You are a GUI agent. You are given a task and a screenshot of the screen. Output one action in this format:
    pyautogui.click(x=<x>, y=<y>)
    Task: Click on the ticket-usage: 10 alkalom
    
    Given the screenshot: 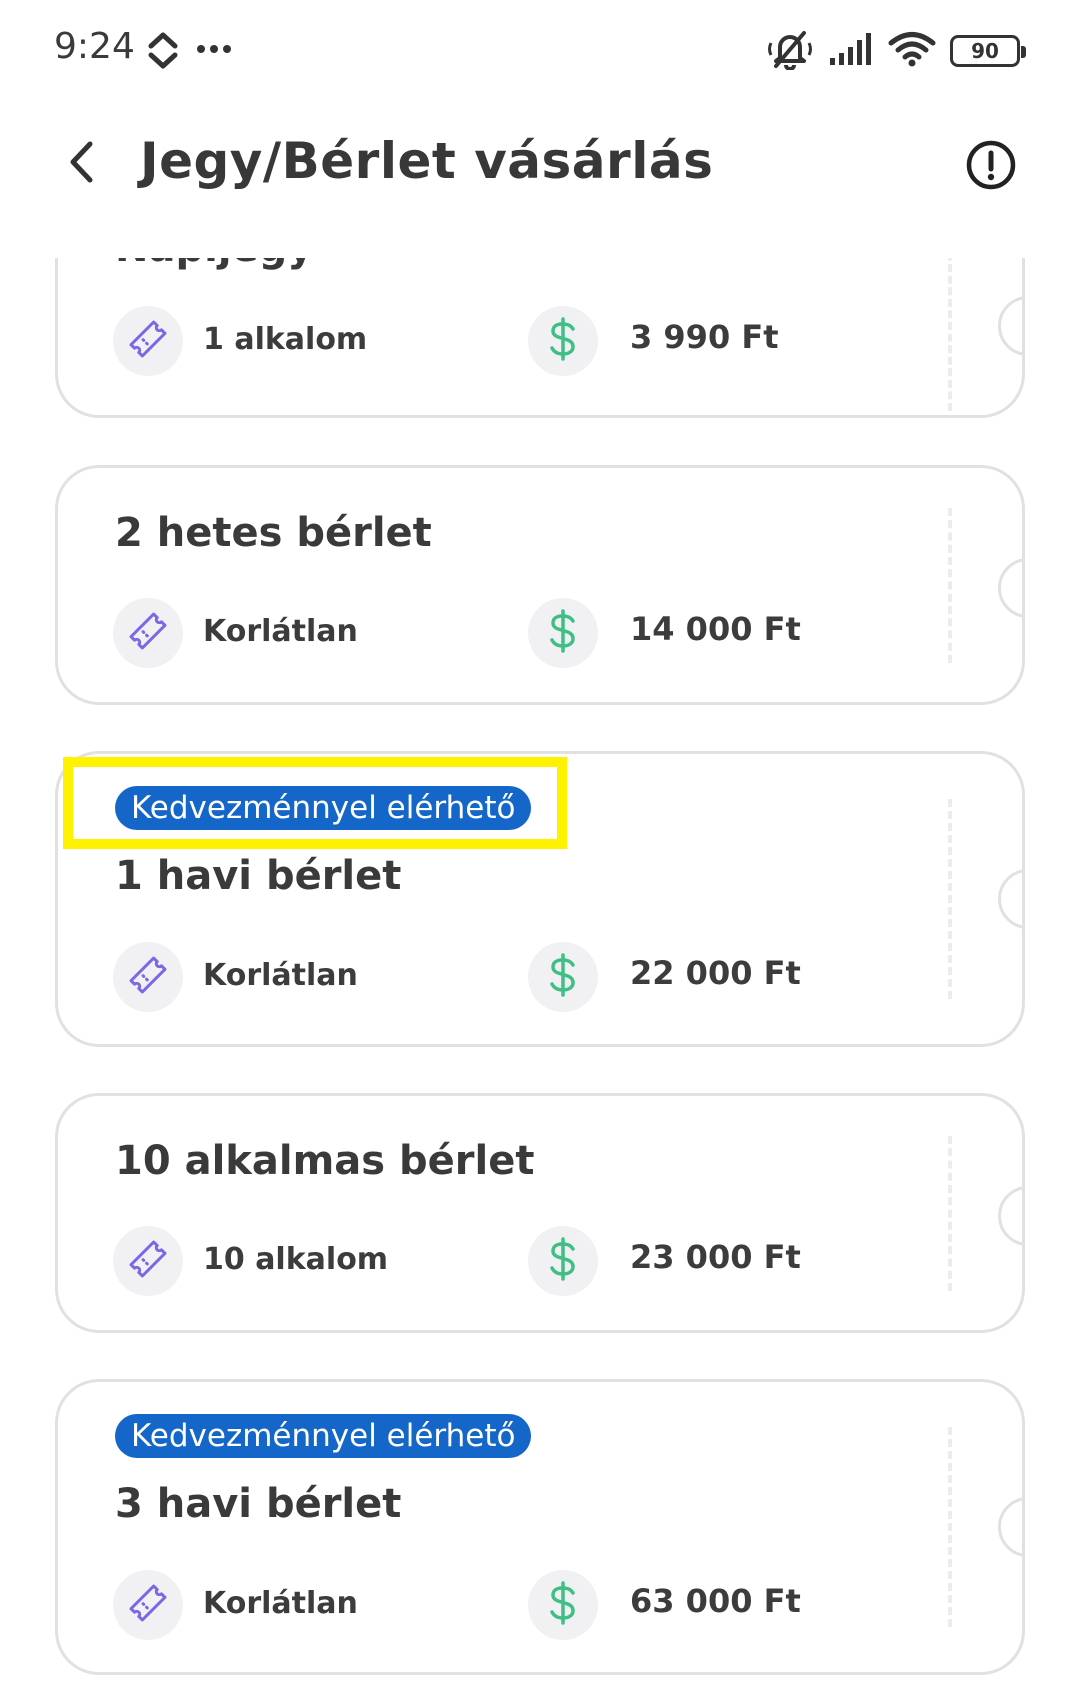 What is the action you would take?
    pyautogui.click(x=296, y=1259)
    